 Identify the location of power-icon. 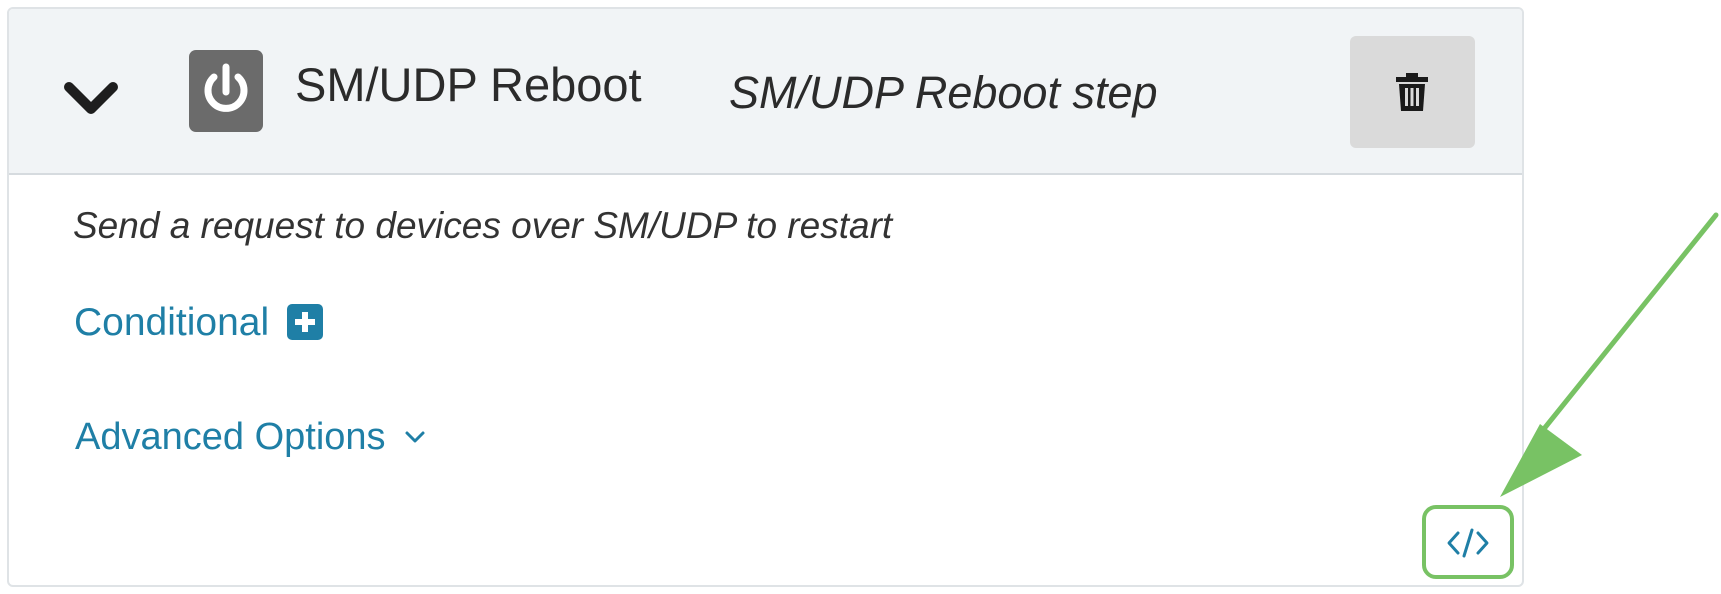
(226, 87).